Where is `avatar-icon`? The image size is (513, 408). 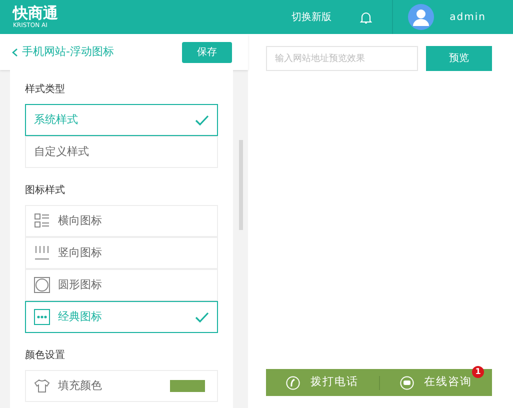
avatar-icon is located at coordinates (421, 17).